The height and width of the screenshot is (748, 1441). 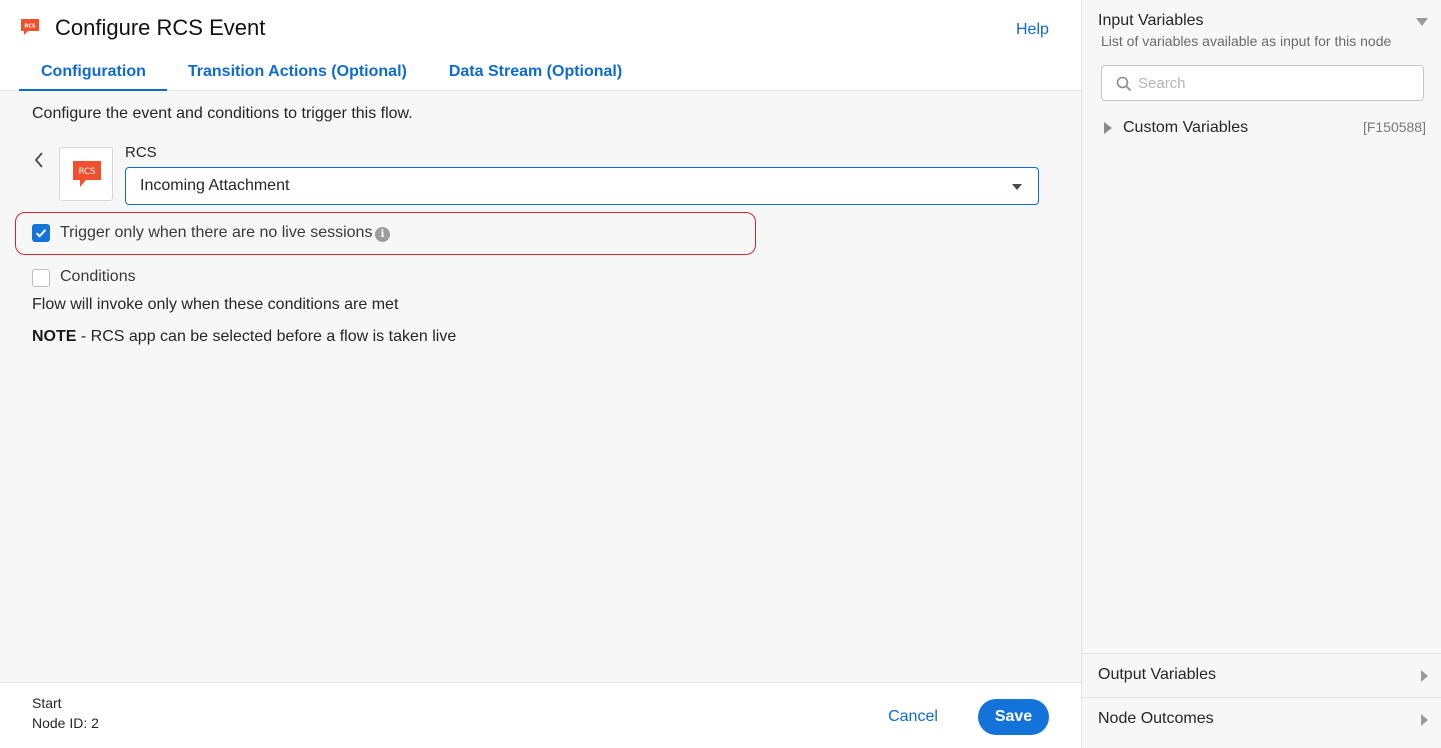 What do you see at coordinates (1265, 129) in the screenshot?
I see `tree-item-custom-variables: Custom Variables [F150588]` at bounding box center [1265, 129].